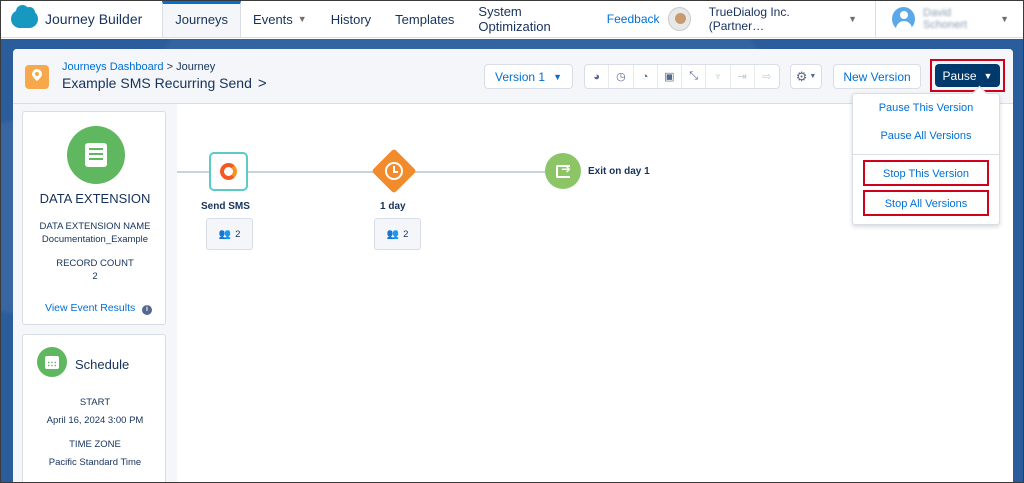  I want to click on pause-this-version-item: Pause This Version, so click(926, 108).